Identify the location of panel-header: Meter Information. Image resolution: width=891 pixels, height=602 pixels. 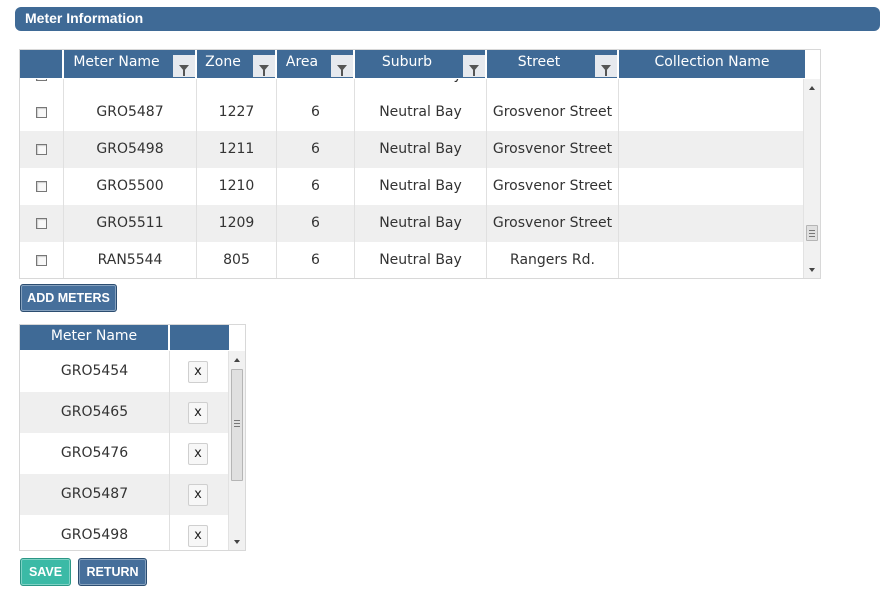
(447, 19).